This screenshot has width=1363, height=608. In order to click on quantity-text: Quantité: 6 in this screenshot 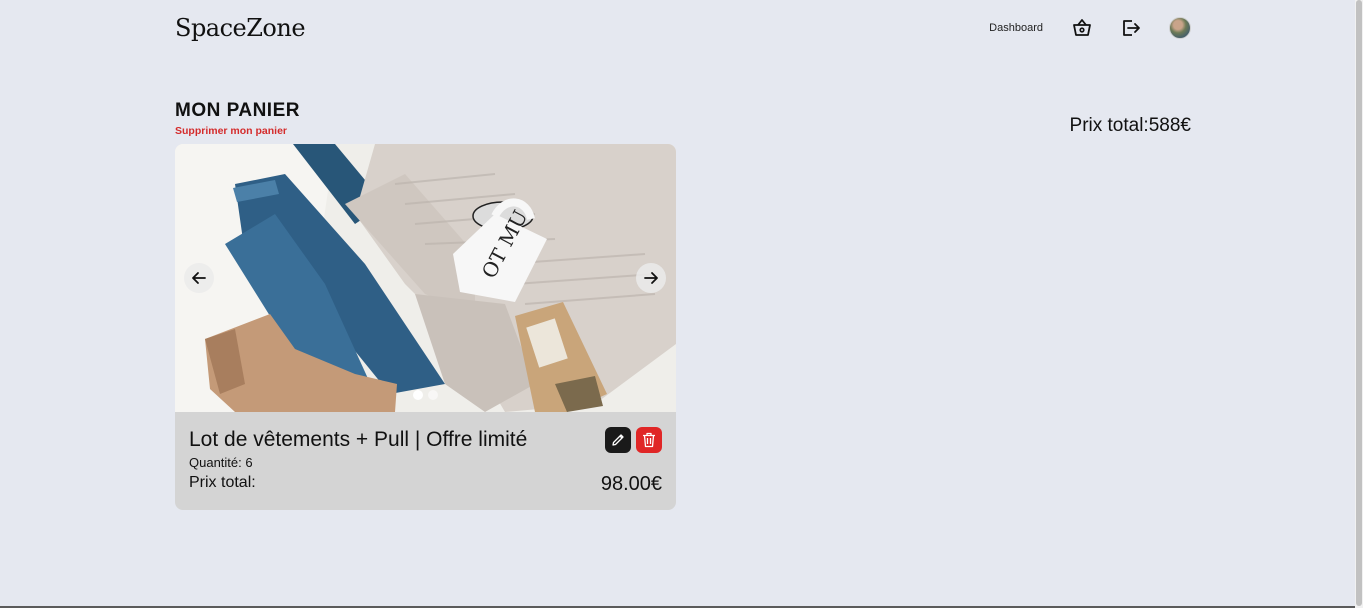, I will do `click(221, 462)`.